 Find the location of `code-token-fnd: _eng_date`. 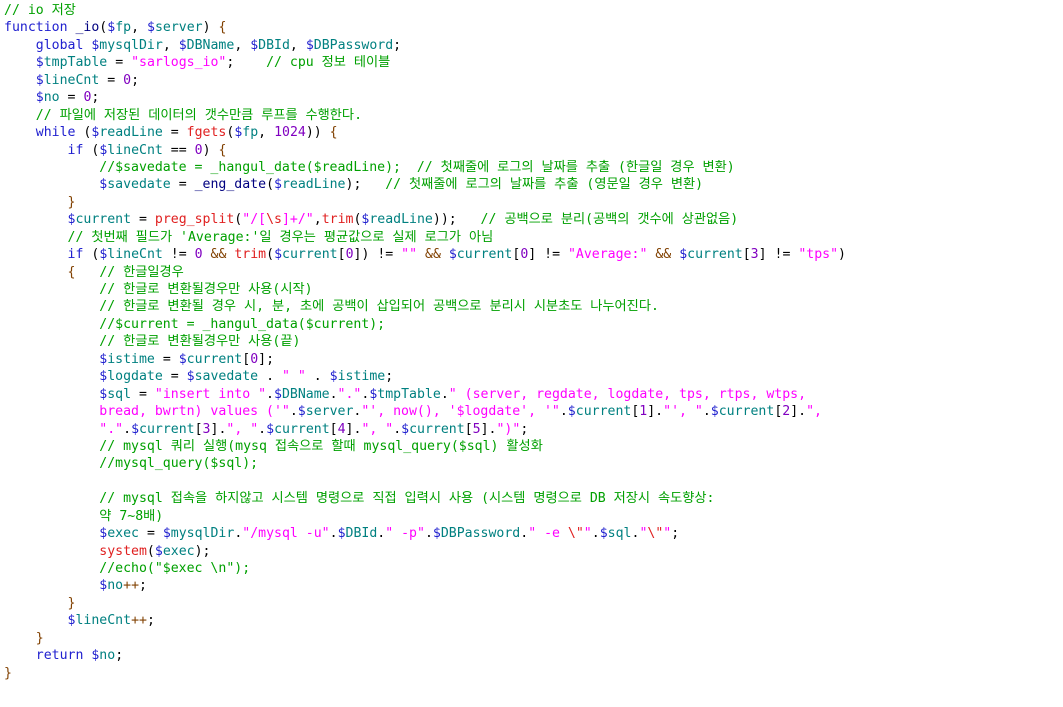

code-token-fnd: _eng_date is located at coordinates (230, 185).